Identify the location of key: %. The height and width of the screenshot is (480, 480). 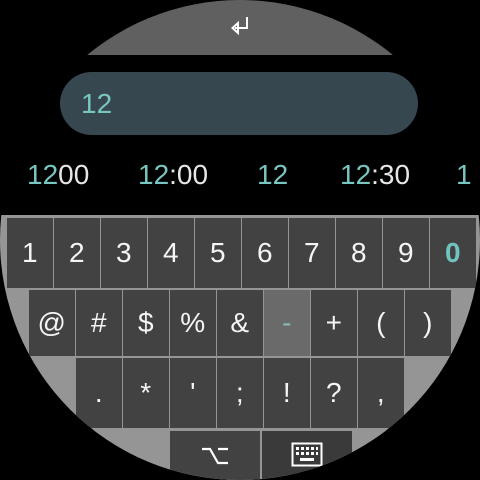
(193, 323).